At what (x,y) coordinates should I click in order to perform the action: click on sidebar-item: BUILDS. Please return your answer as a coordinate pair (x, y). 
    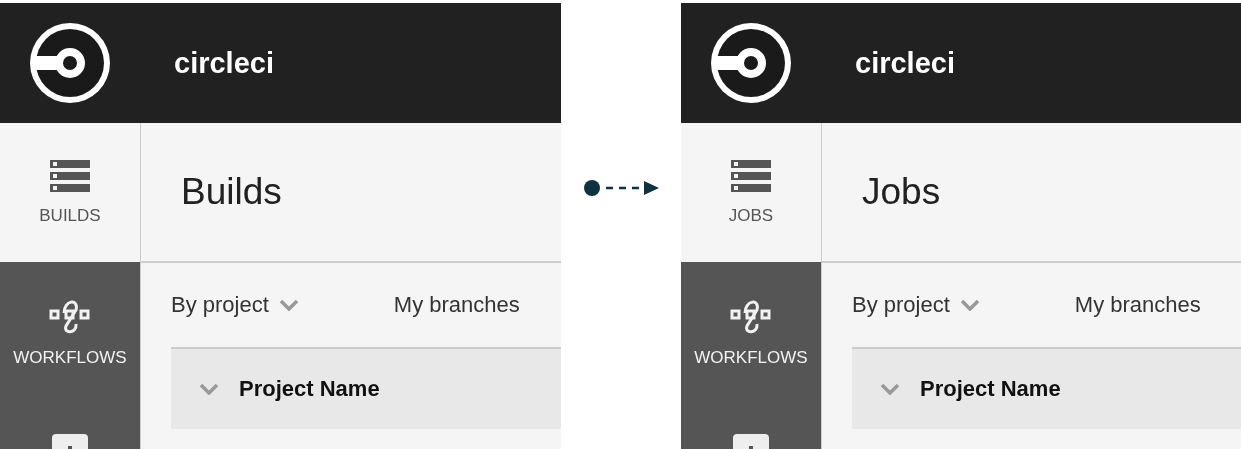
    Looking at the image, I should click on (70, 192).